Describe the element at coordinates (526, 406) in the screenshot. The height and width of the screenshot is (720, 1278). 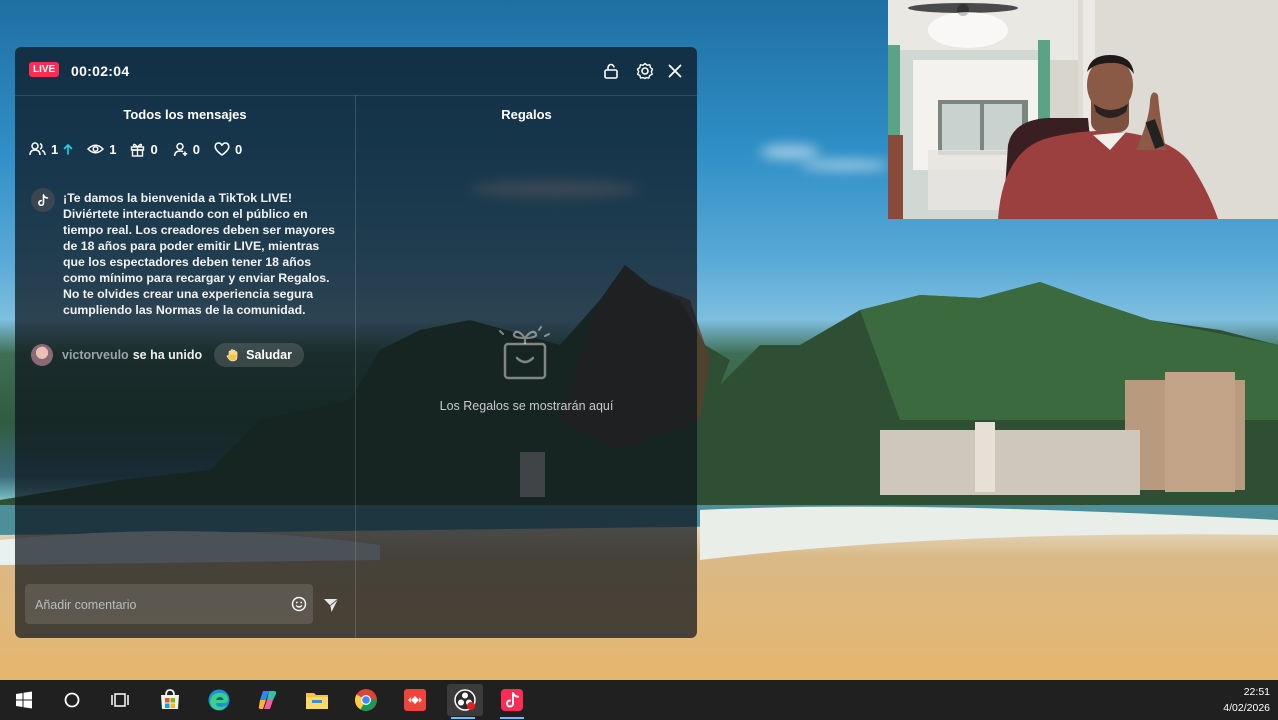
I see `gifts-empty-text: Los Regalos se mostrarán aquí` at that location.